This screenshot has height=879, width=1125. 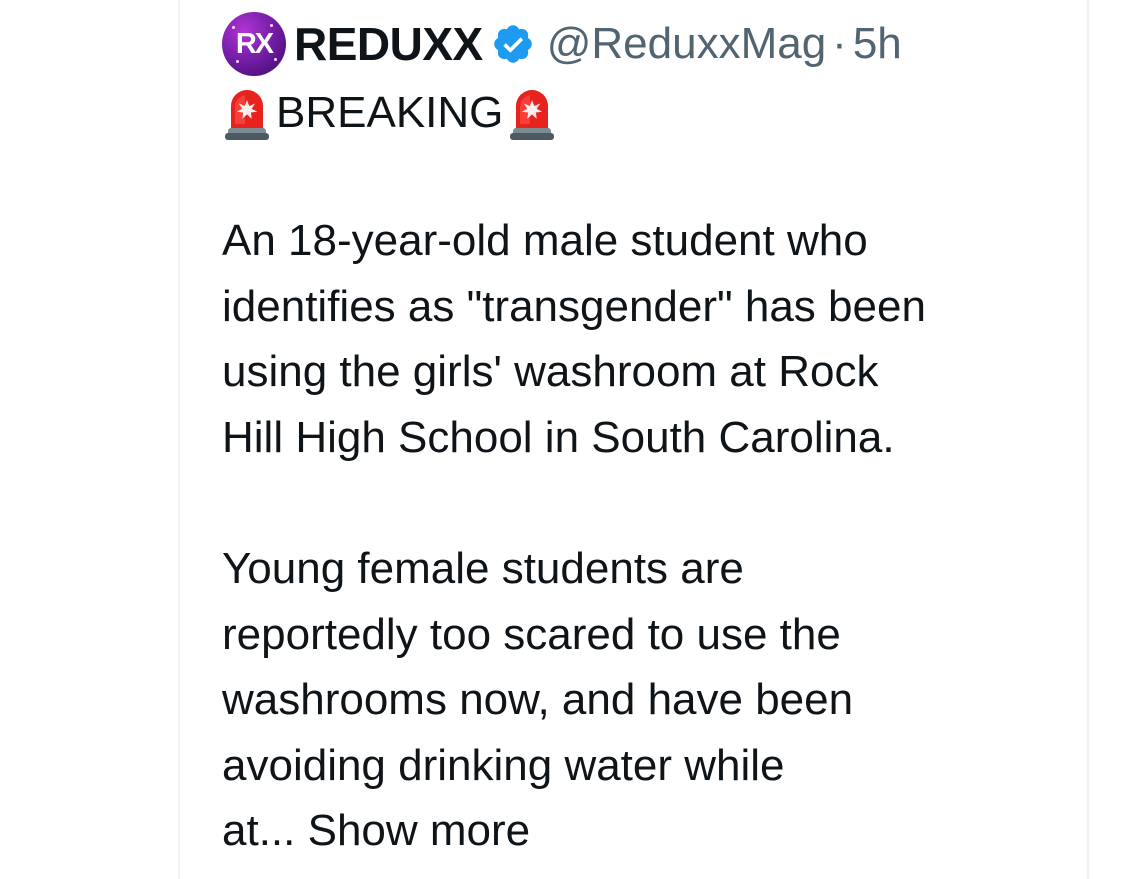 I want to click on breaking-line: BREAKING, so click(x=647, y=113).